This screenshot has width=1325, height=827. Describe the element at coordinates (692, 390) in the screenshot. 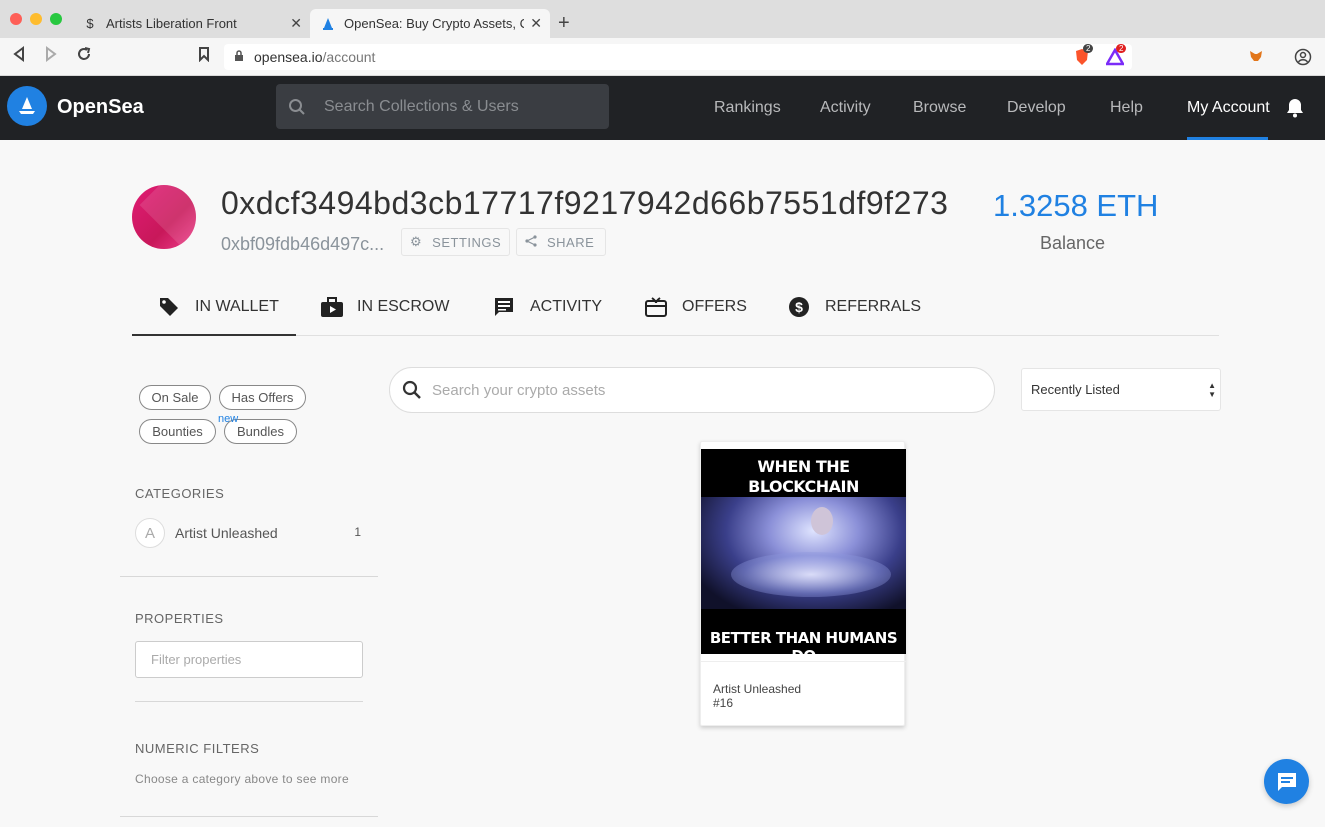

I see `asset-search-input: Search your crypto assets` at that location.